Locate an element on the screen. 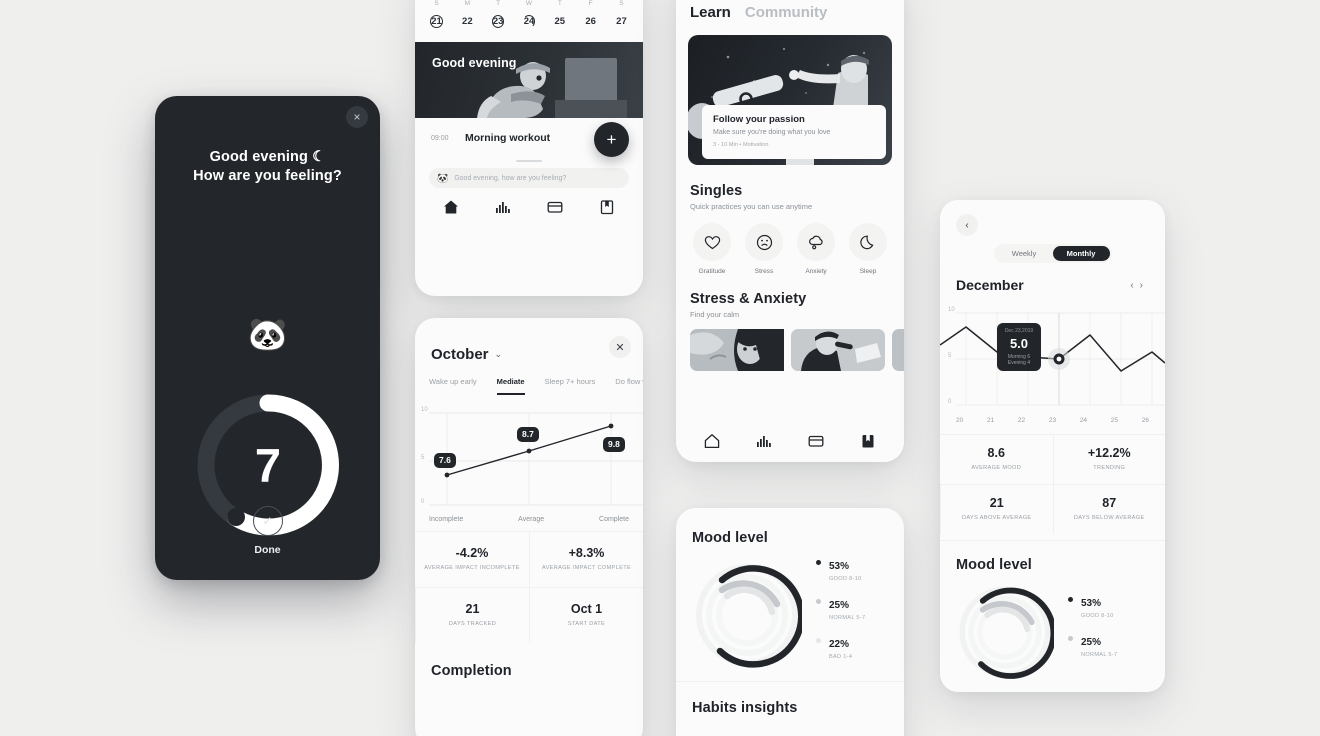  panda-icon: 🐼 is located at coordinates (443, 177).